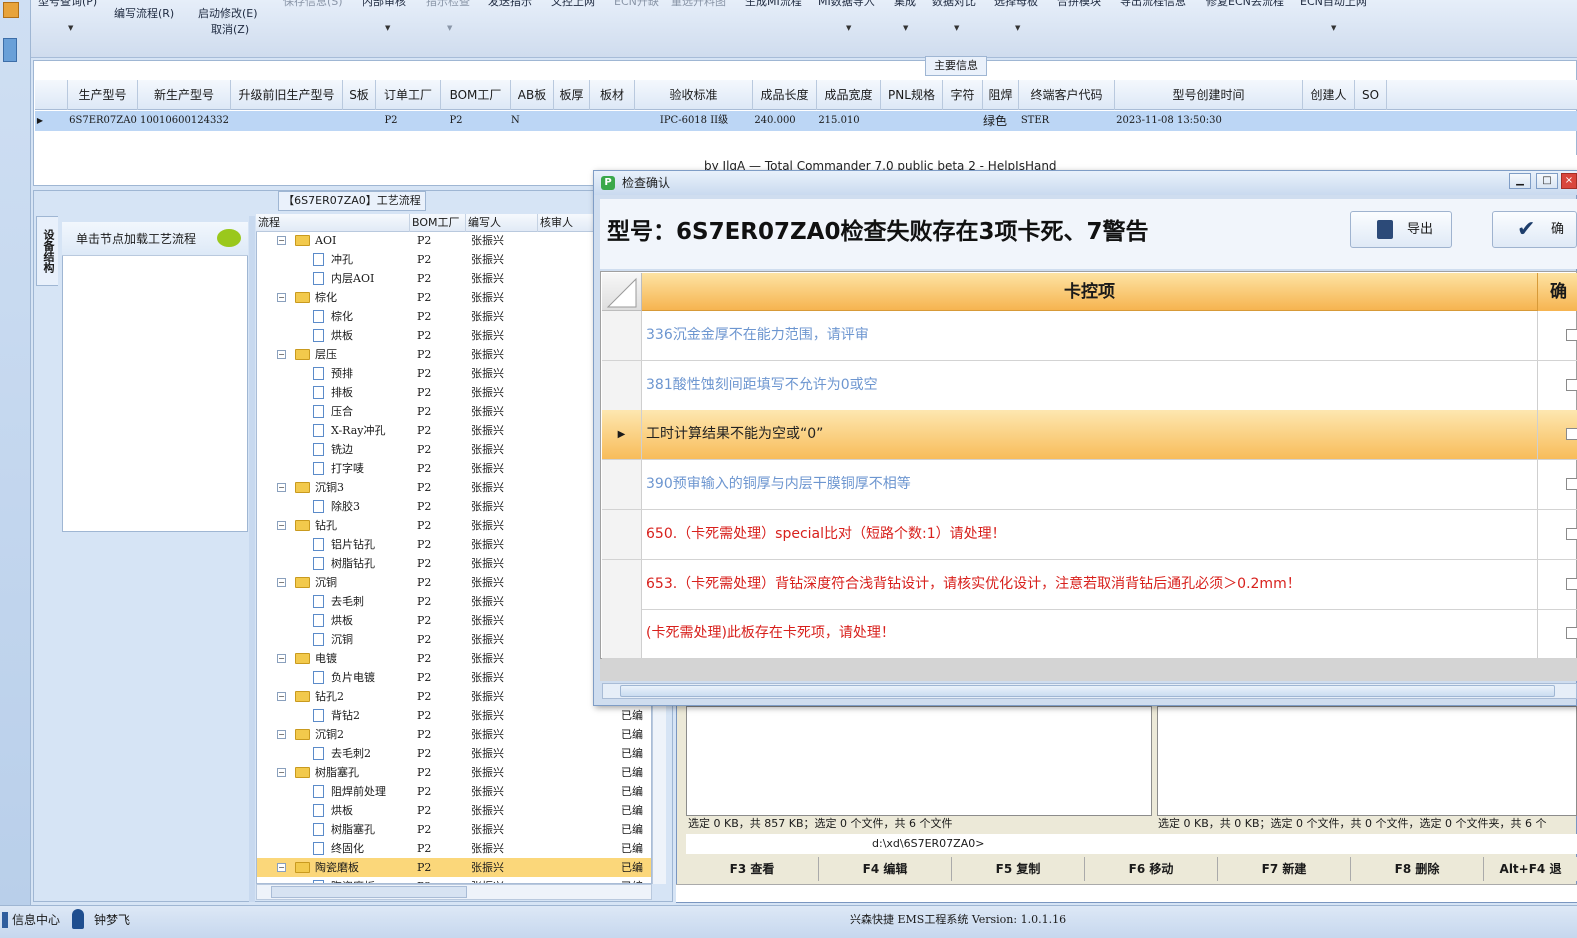 The width and height of the screenshot is (1577, 938). I want to click on tree-node-label: 沉铜, so click(342, 639).